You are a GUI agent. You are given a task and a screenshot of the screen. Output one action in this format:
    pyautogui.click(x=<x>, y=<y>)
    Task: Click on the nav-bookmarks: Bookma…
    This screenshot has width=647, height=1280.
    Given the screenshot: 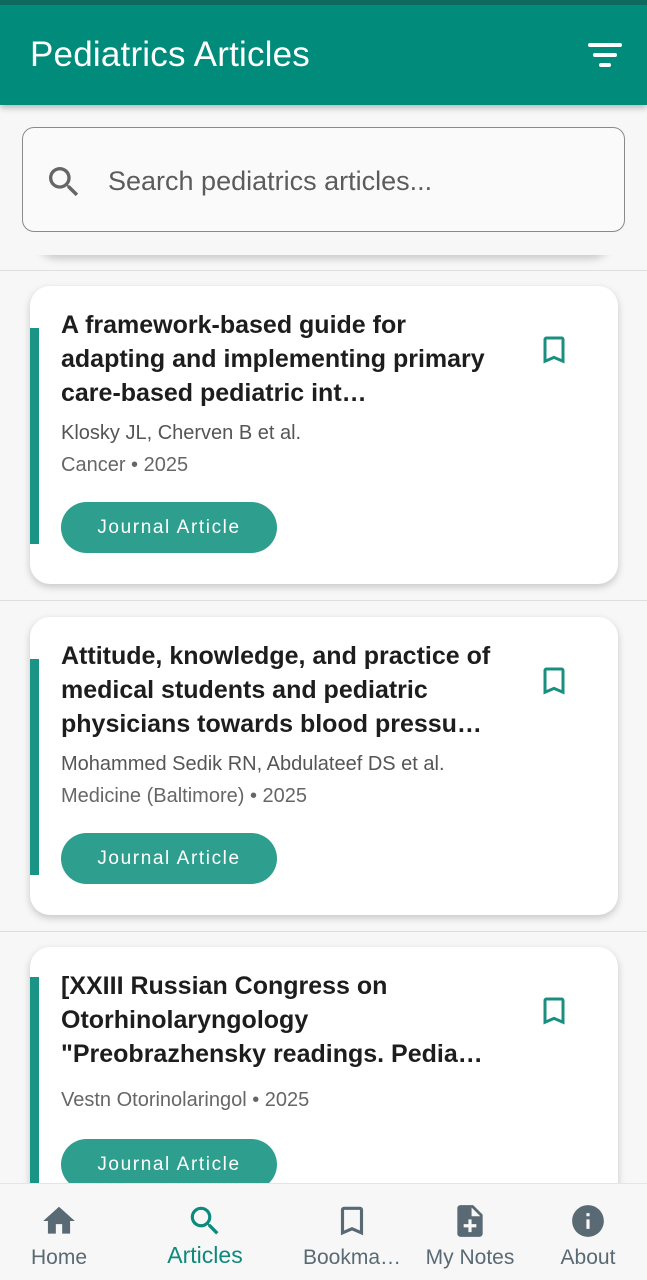 What is the action you would take?
    pyautogui.click(x=352, y=1232)
    